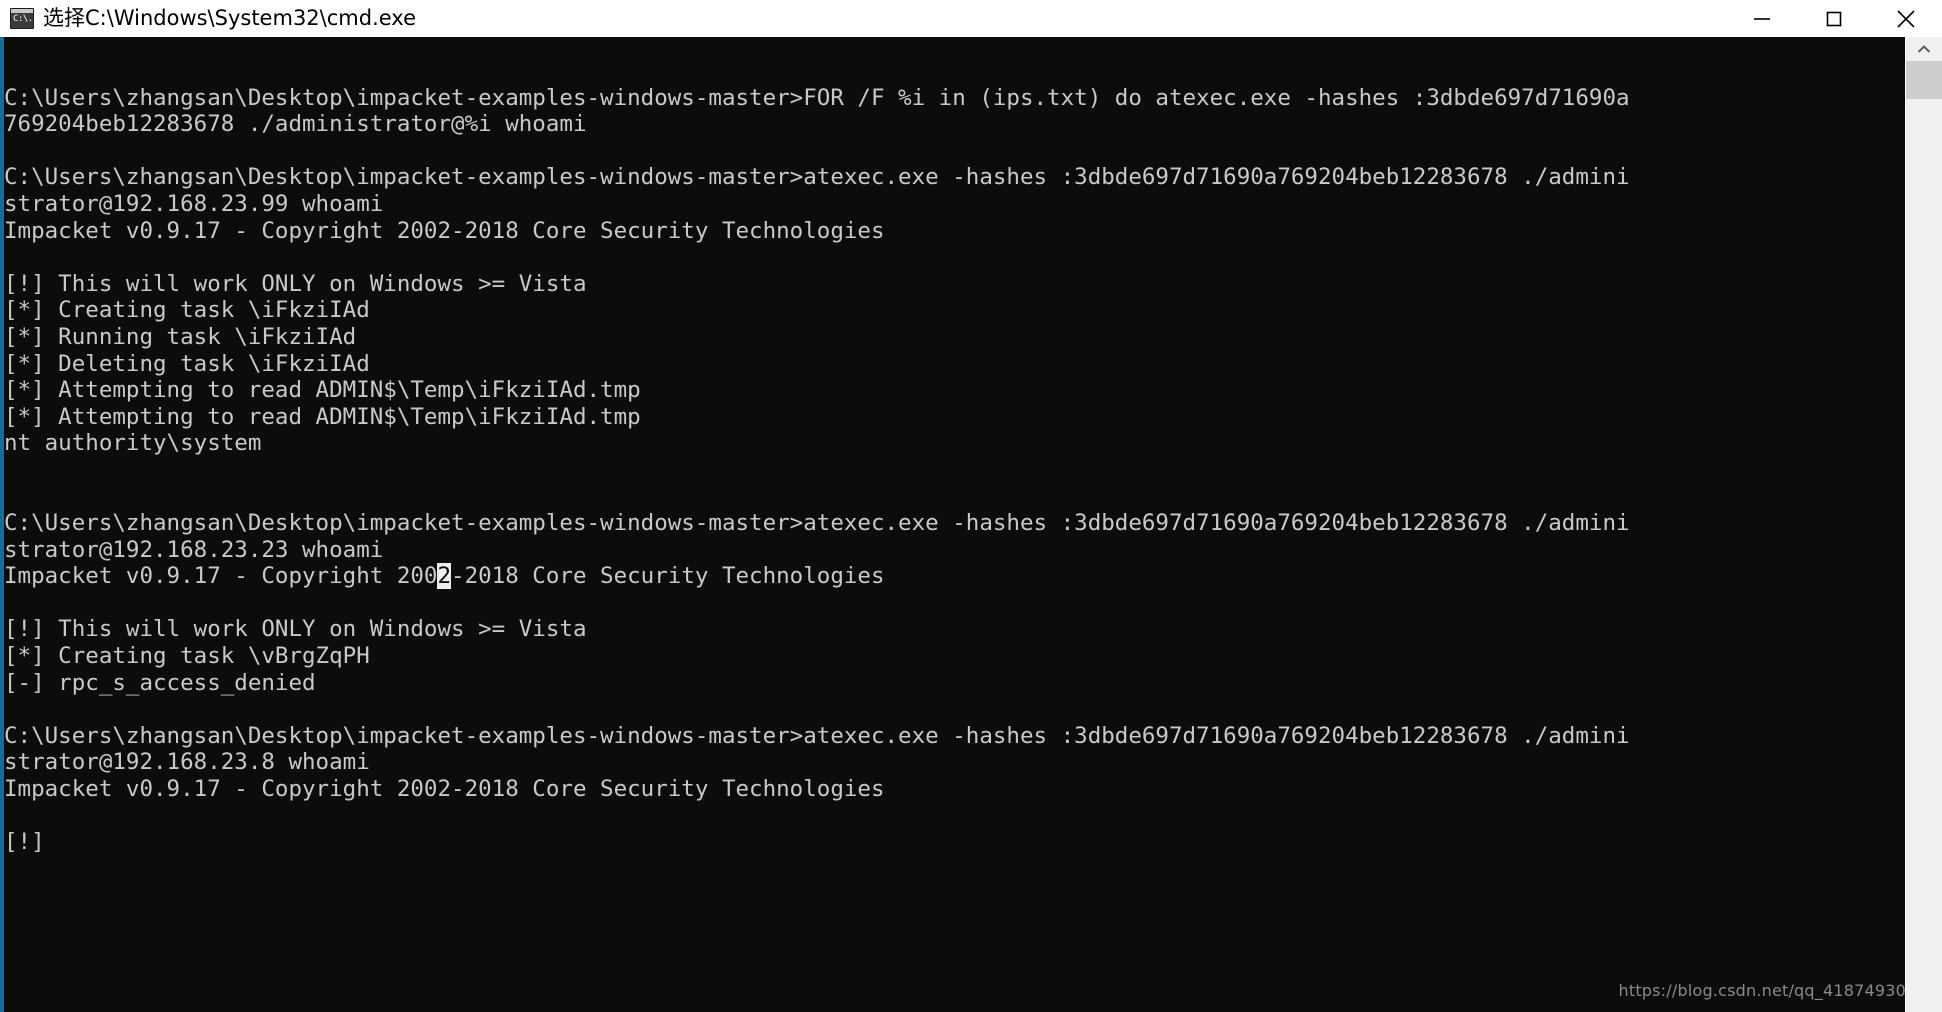 This screenshot has width=1942, height=1012. I want to click on console-left-edge-marker, so click(2, 524).